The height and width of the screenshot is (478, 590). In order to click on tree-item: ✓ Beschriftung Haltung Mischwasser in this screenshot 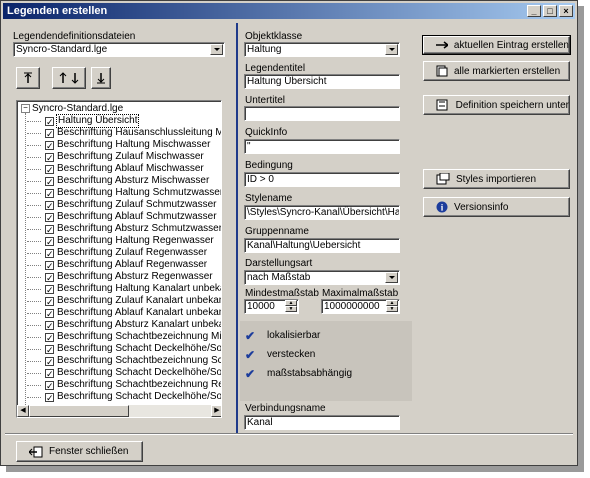, I will do `click(118, 145)`.